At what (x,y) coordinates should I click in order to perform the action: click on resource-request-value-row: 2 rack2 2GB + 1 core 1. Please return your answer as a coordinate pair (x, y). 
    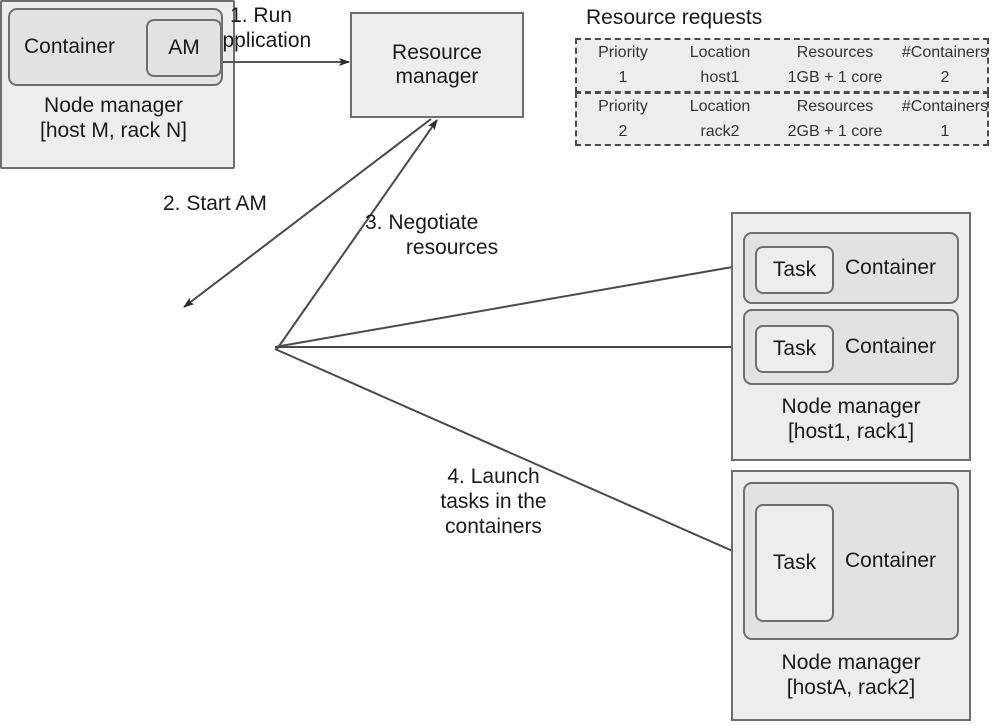
    Looking at the image, I should click on (782, 131).